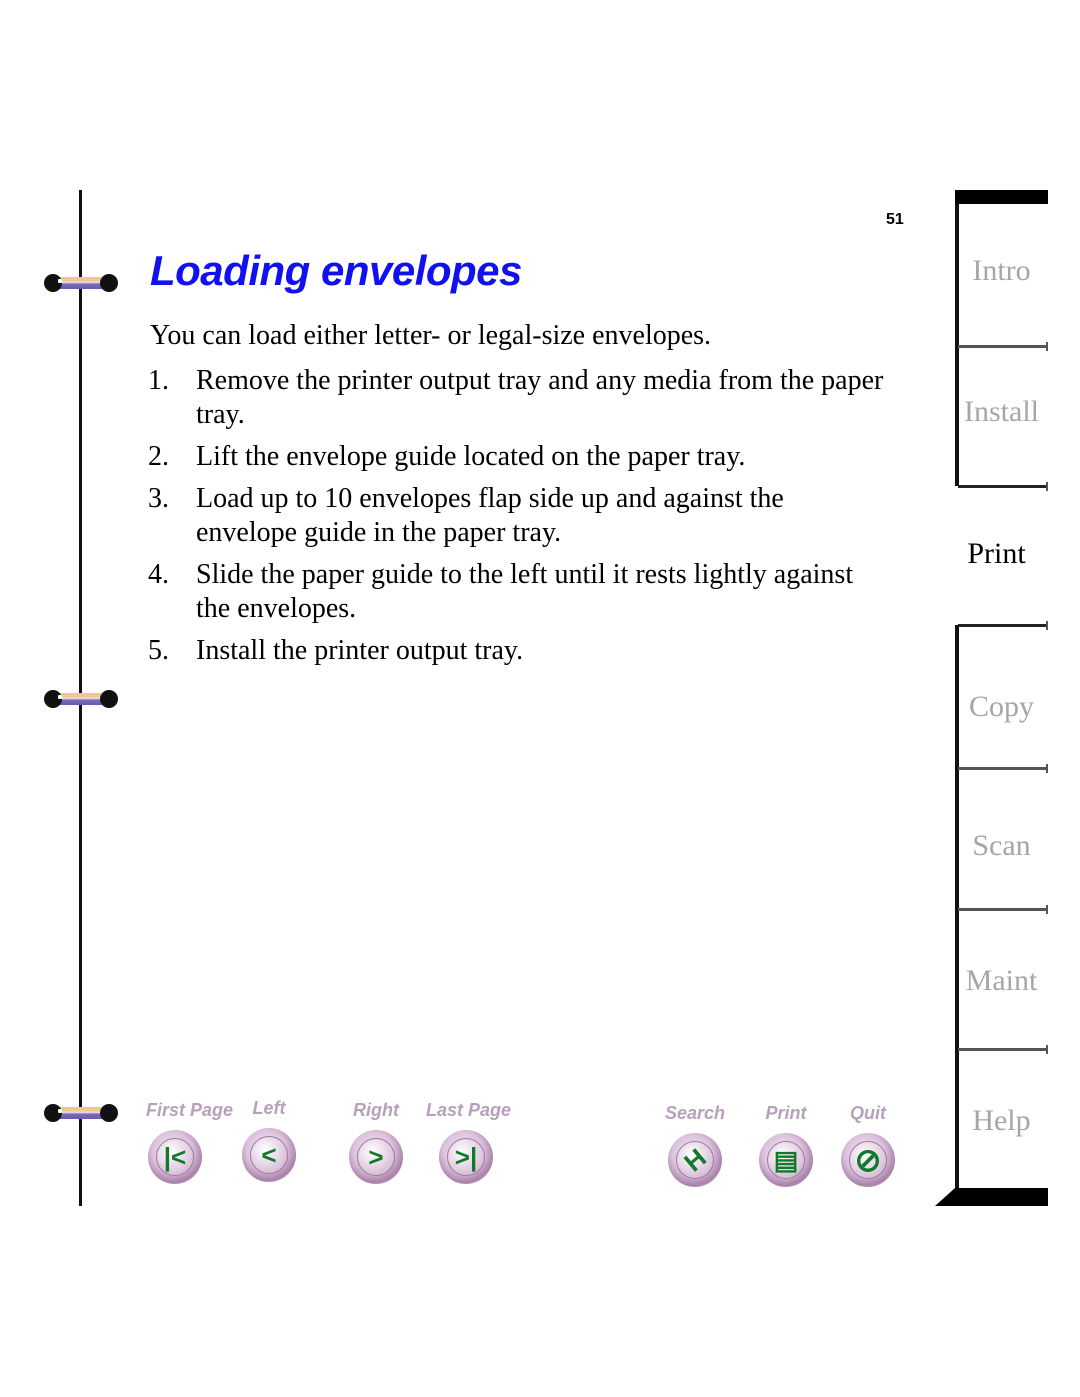  I want to click on document-icon: ▤, so click(786, 1159).